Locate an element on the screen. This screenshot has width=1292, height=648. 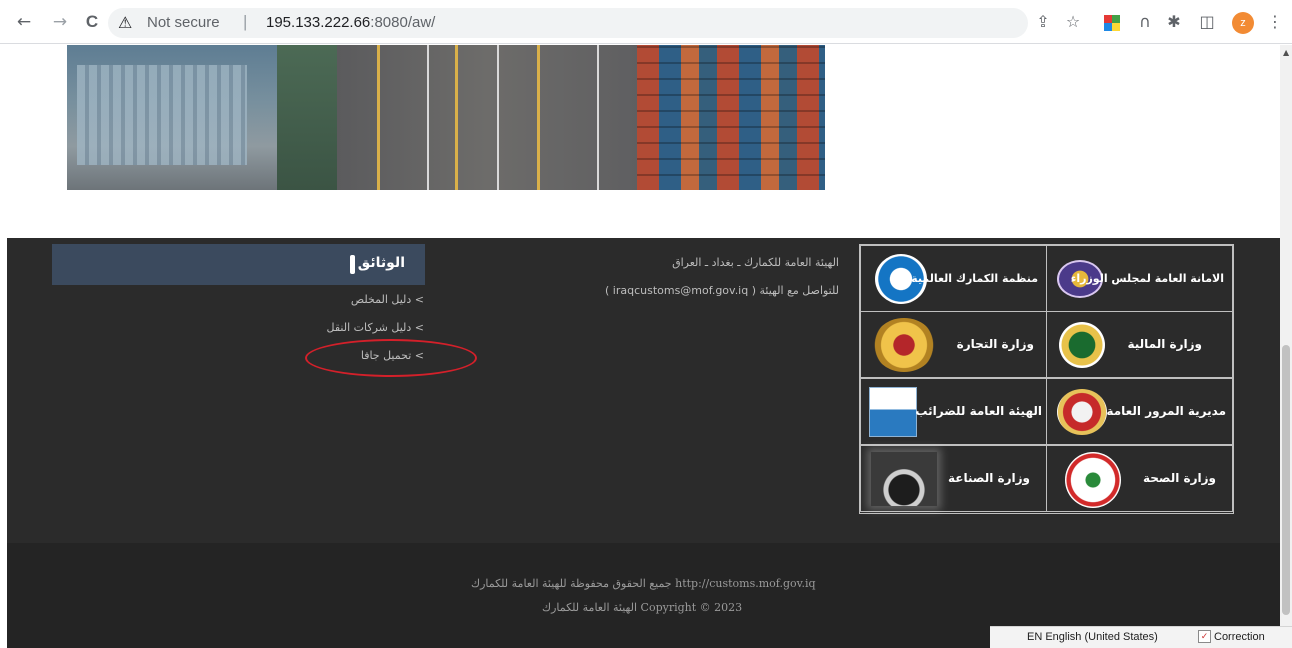
partner-ministry-finance: وزارة المالية is located at coordinates (1139, 344).